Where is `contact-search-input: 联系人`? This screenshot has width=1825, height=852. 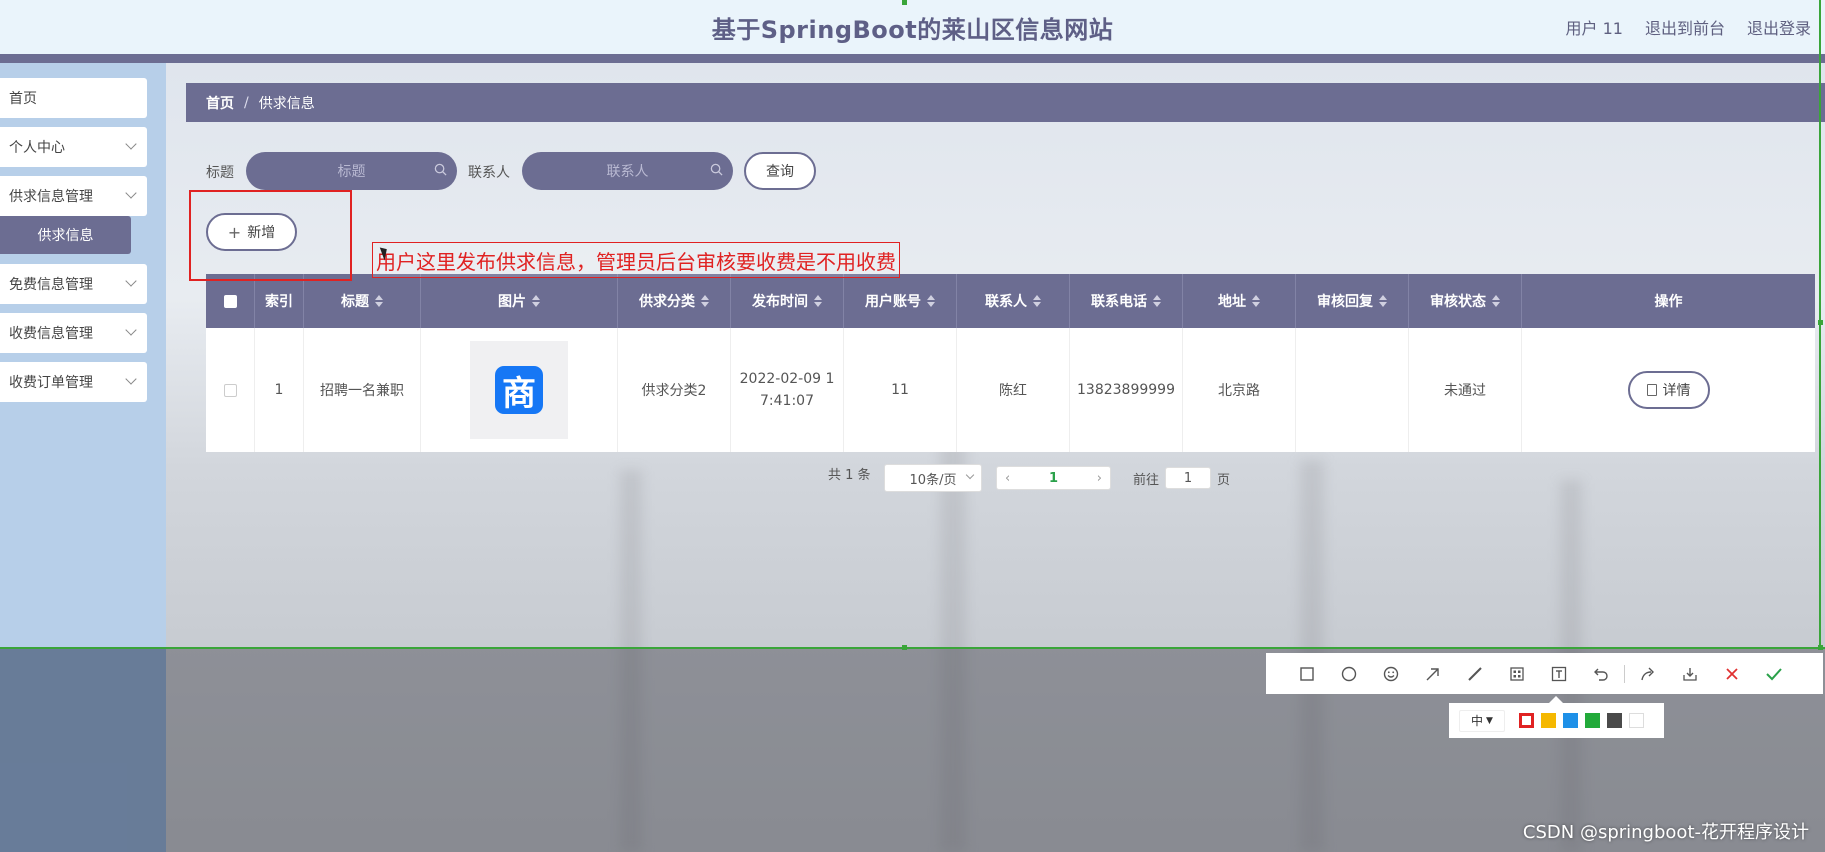
contact-search-input: 联系人 is located at coordinates (627, 171).